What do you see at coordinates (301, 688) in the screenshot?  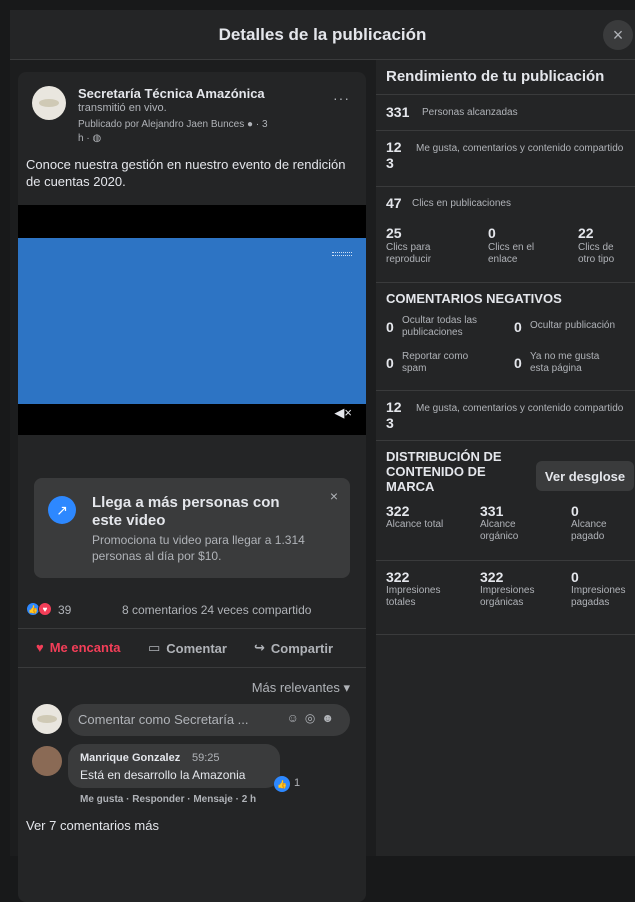 I see `comment-sort-dropdown: Más relevantes ▾` at bounding box center [301, 688].